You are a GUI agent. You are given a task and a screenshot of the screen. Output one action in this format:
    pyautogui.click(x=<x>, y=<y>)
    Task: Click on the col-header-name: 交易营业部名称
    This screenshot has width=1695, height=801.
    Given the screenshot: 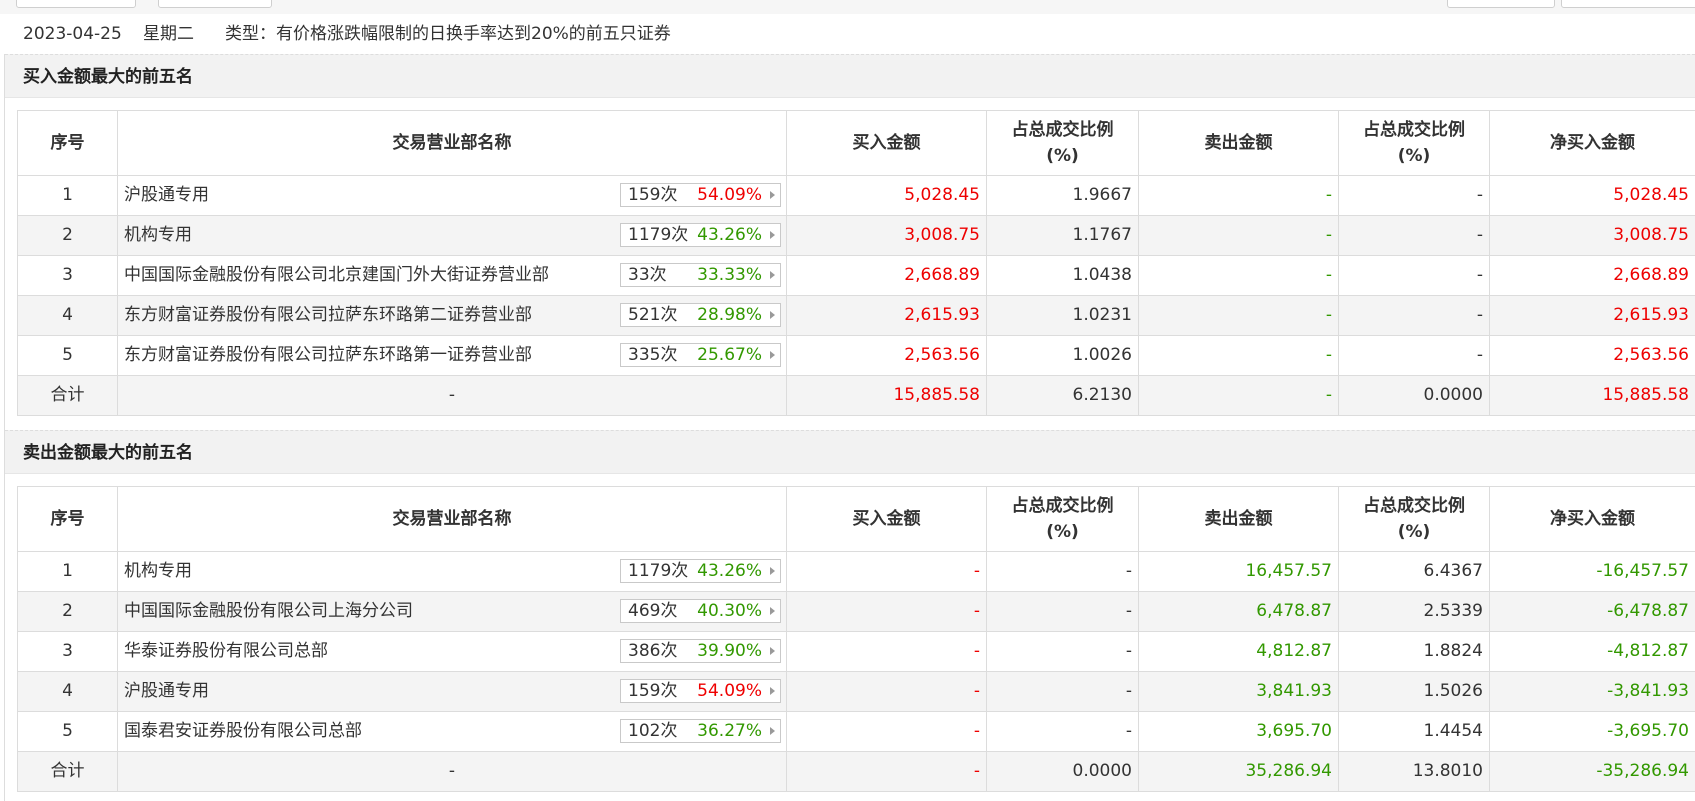 What is the action you would take?
    pyautogui.click(x=452, y=143)
    